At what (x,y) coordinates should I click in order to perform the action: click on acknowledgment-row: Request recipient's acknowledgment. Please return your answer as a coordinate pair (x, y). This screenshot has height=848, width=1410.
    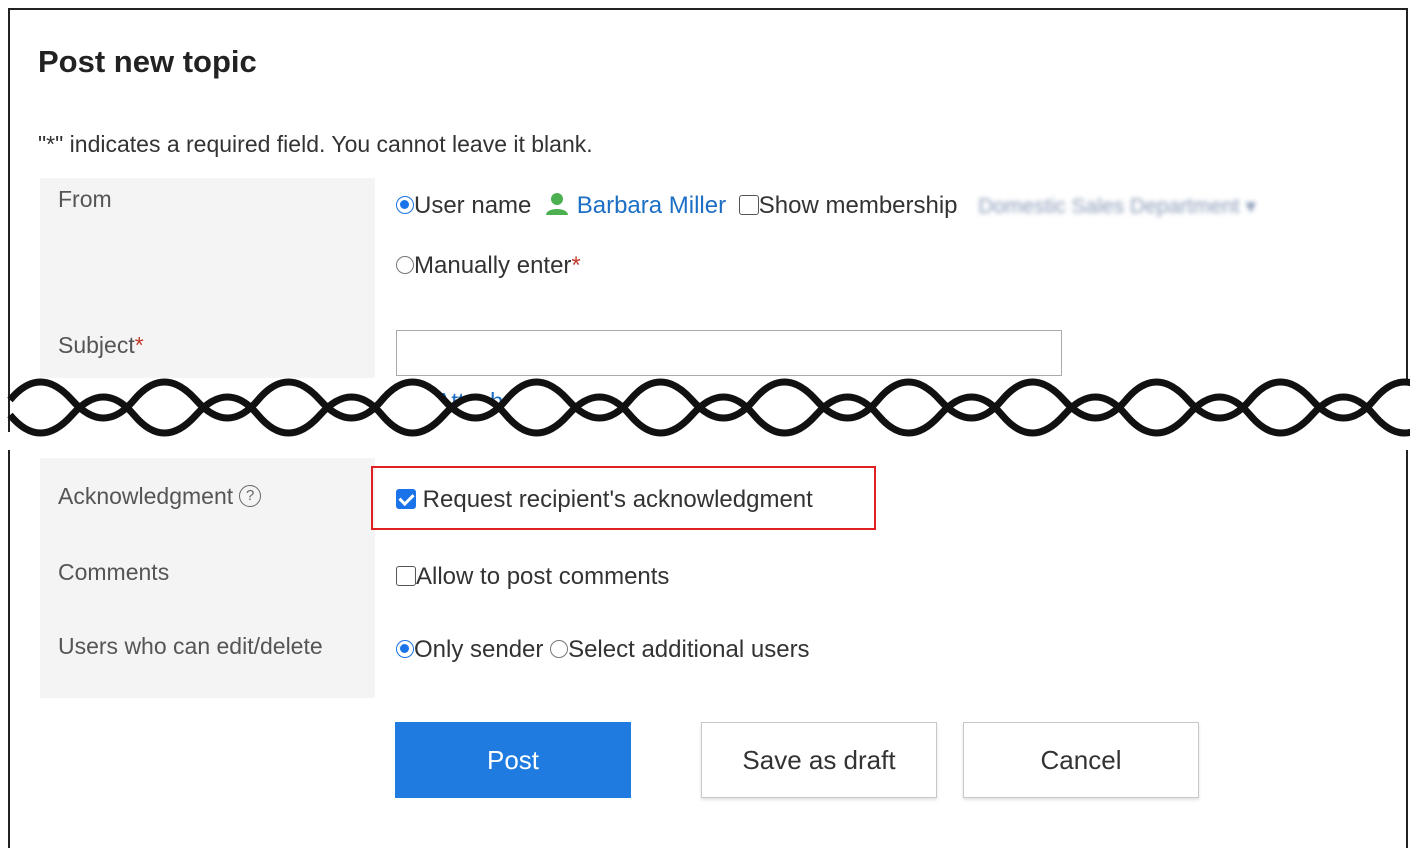
    Looking at the image, I should click on (604, 500).